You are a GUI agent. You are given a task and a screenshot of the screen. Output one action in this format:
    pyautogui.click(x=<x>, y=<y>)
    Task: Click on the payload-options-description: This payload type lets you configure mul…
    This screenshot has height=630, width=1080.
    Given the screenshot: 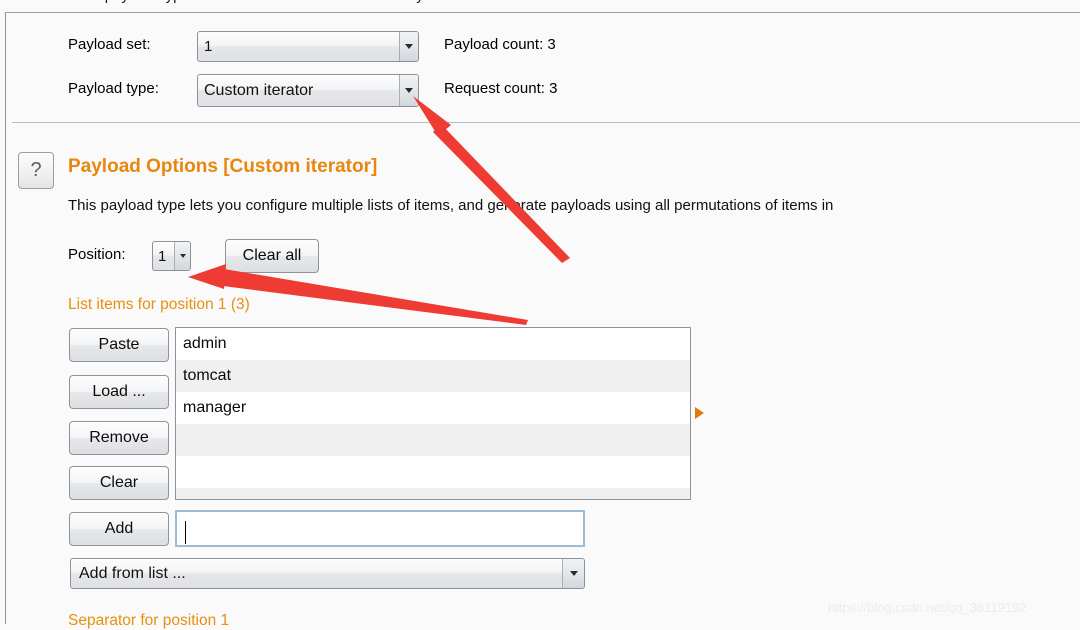 What is the action you would take?
    pyautogui.click(x=451, y=205)
    